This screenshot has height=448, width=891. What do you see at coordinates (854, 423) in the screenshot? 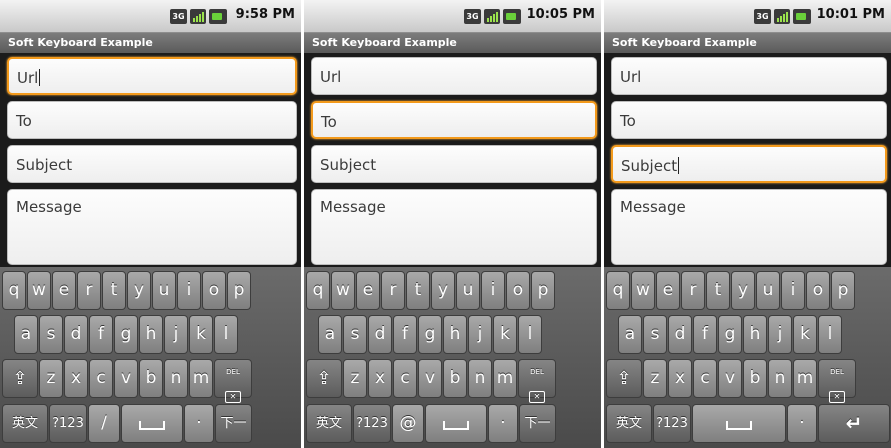
I see `enter-key: ↵` at bounding box center [854, 423].